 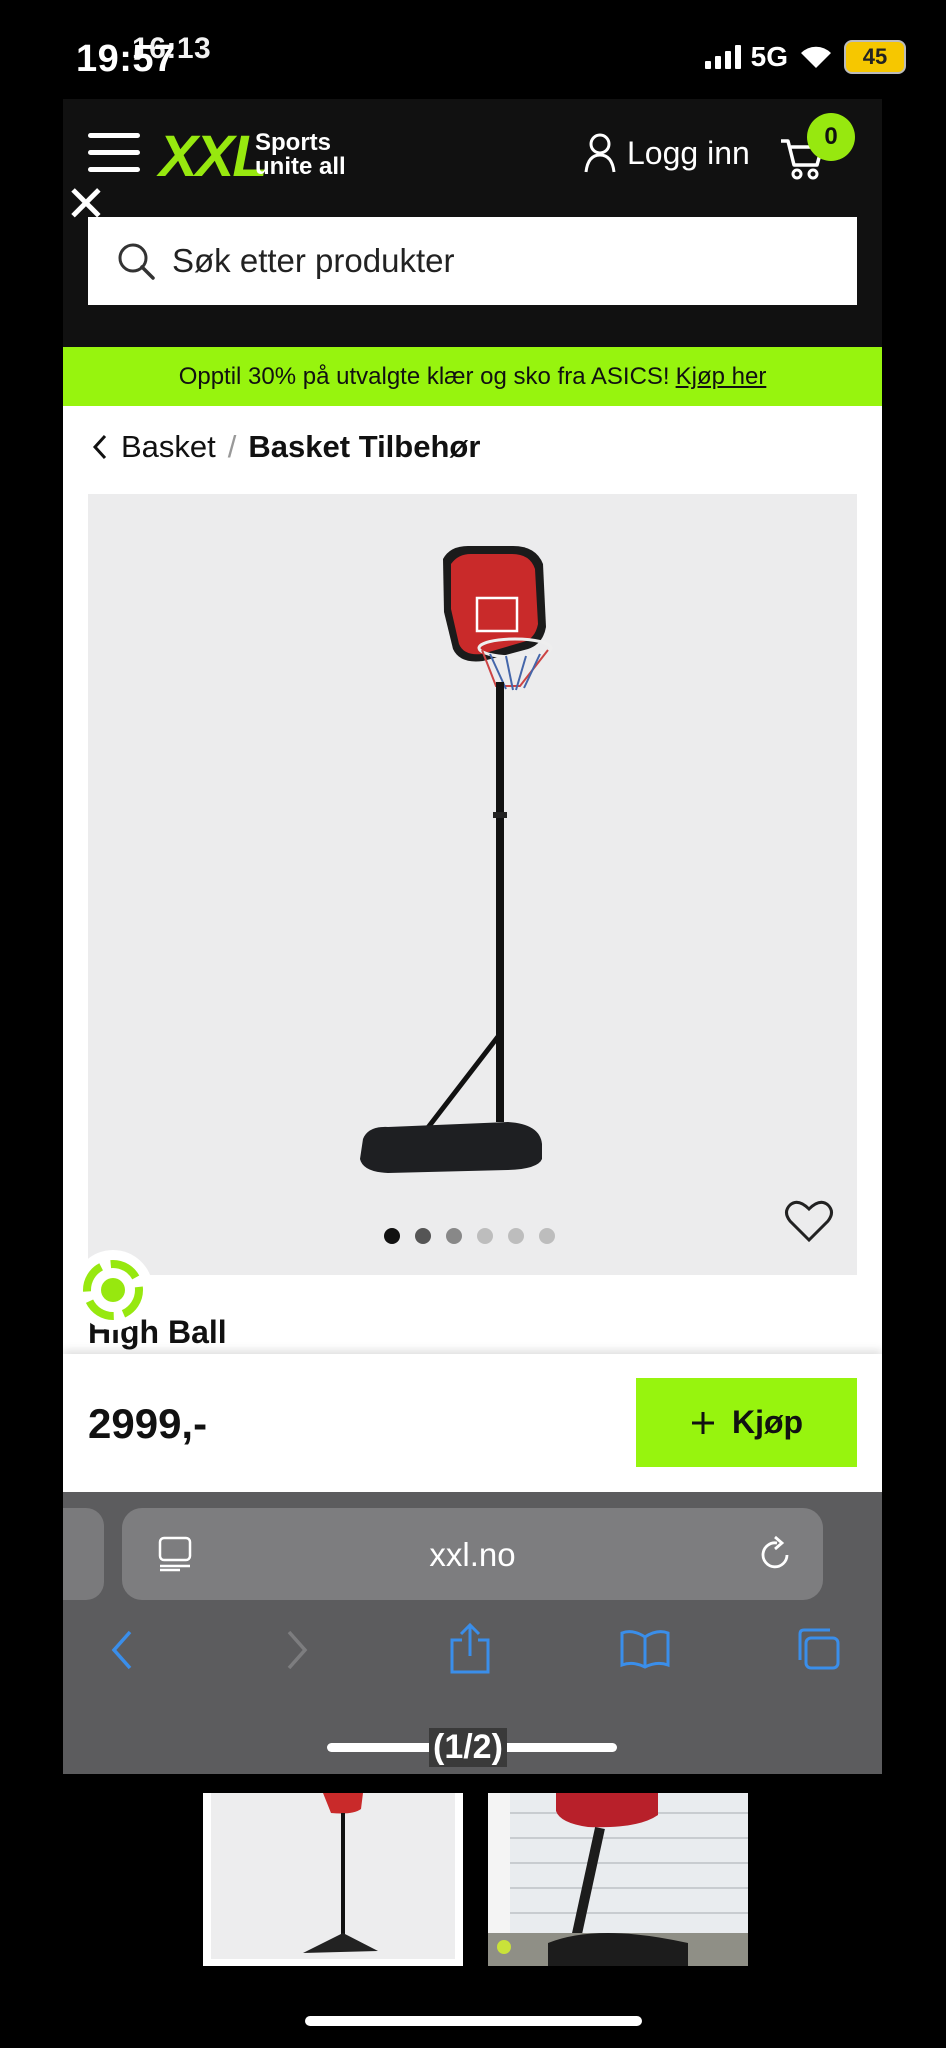 I want to click on status-time: 19:57 16:13, so click(x=143, y=56).